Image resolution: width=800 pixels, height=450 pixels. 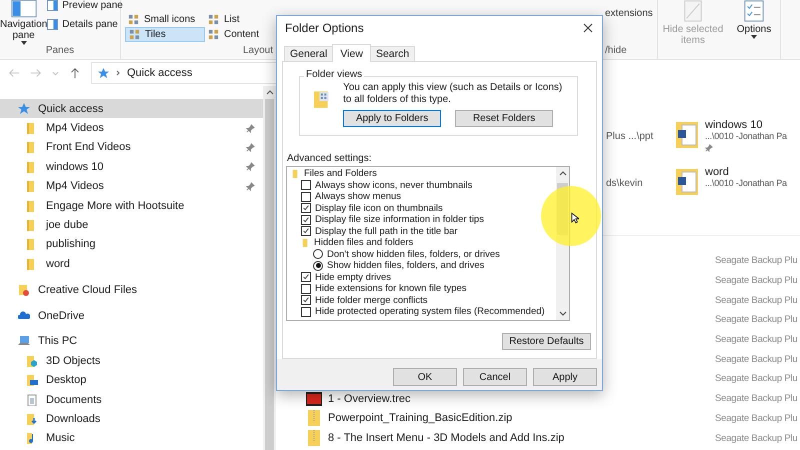 I want to click on file-name: Powerpoint_Training_BasicEdition.zip, so click(x=420, y=418).